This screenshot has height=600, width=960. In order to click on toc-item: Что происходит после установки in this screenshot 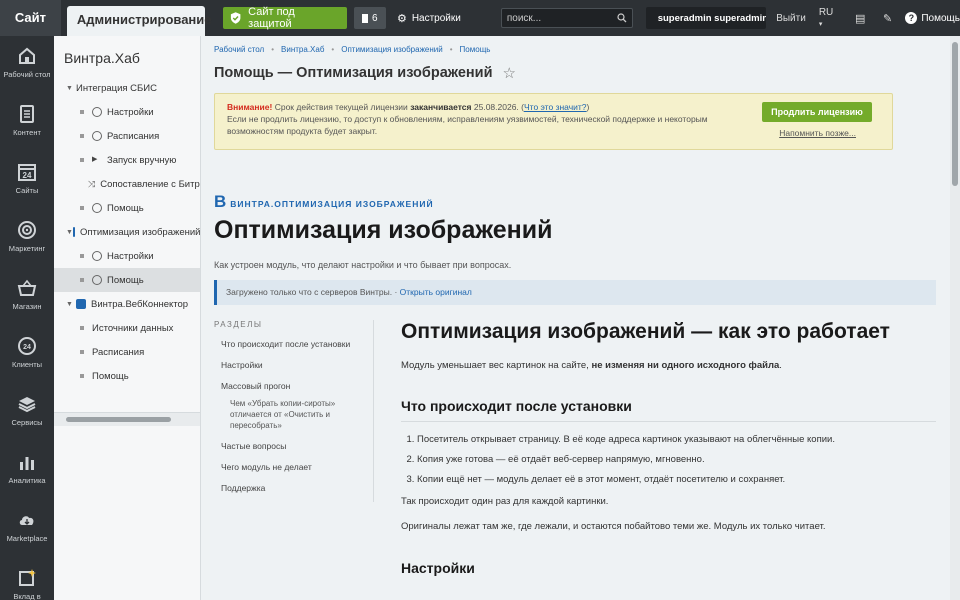, I will do `click(297, 344)`.